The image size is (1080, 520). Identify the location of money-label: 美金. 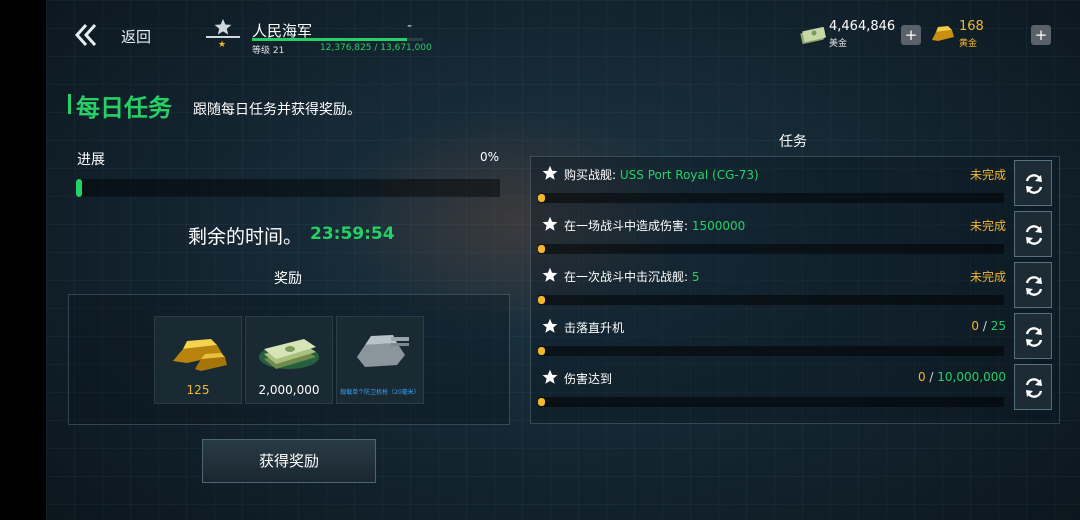
(838, 44).